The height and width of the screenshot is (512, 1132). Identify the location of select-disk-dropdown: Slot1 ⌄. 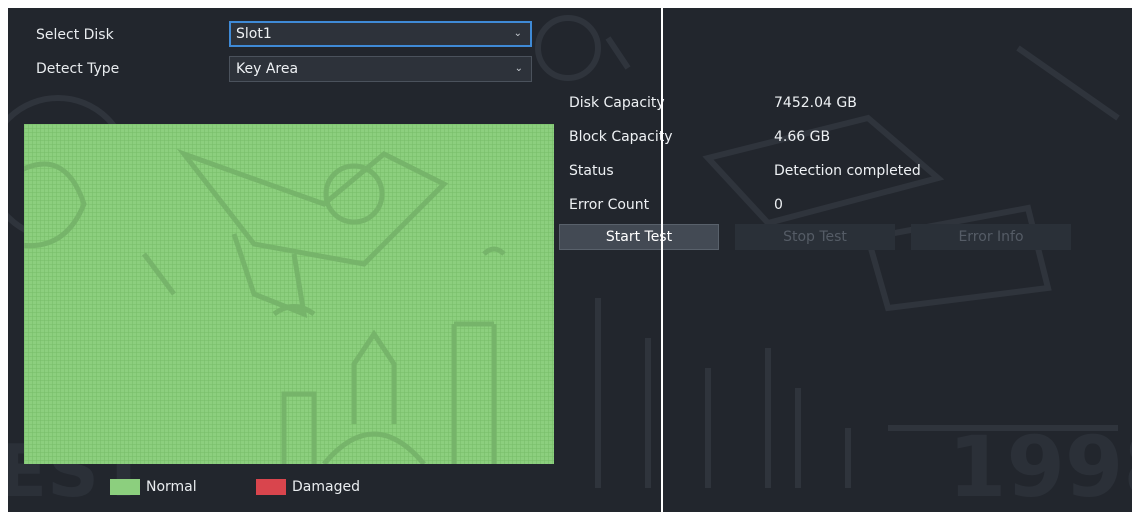
(380, 34).